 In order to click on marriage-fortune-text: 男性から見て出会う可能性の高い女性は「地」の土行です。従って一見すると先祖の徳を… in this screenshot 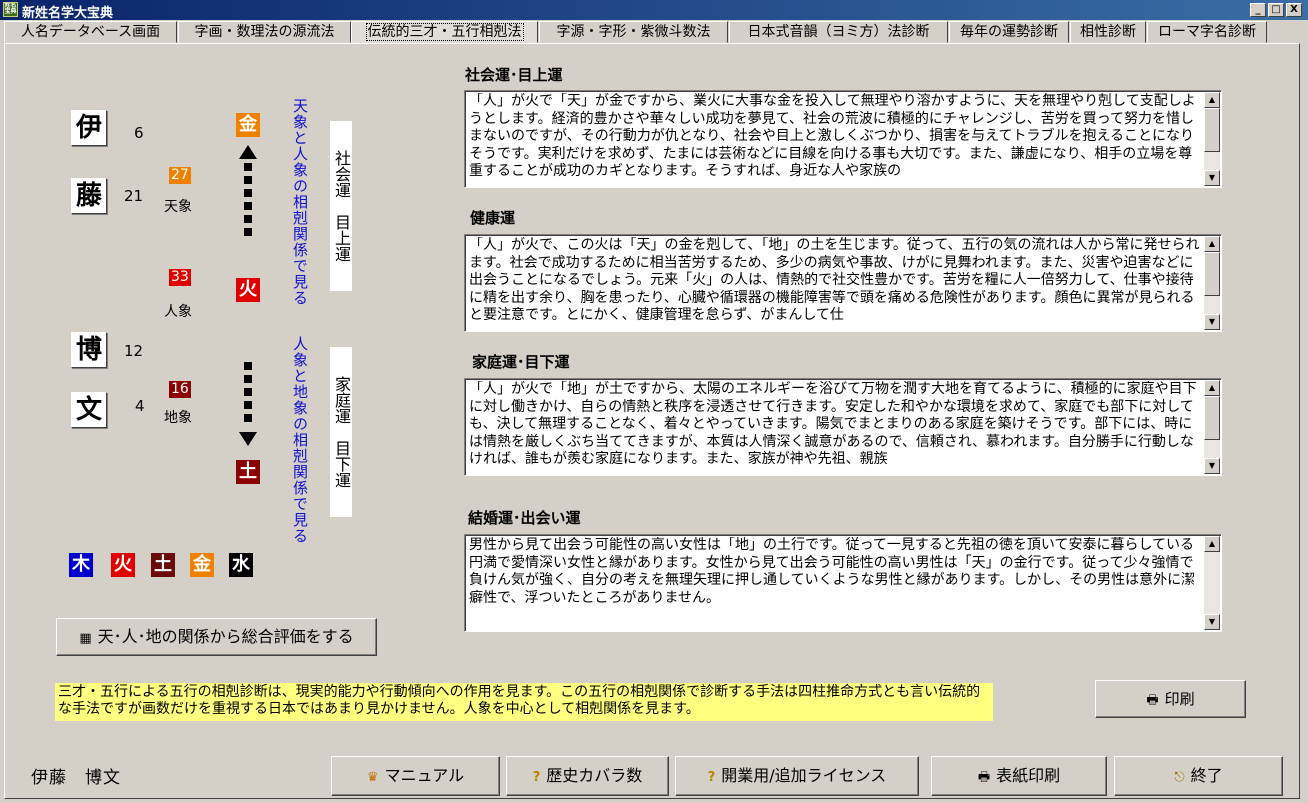, I will do `click(832, 571)`.